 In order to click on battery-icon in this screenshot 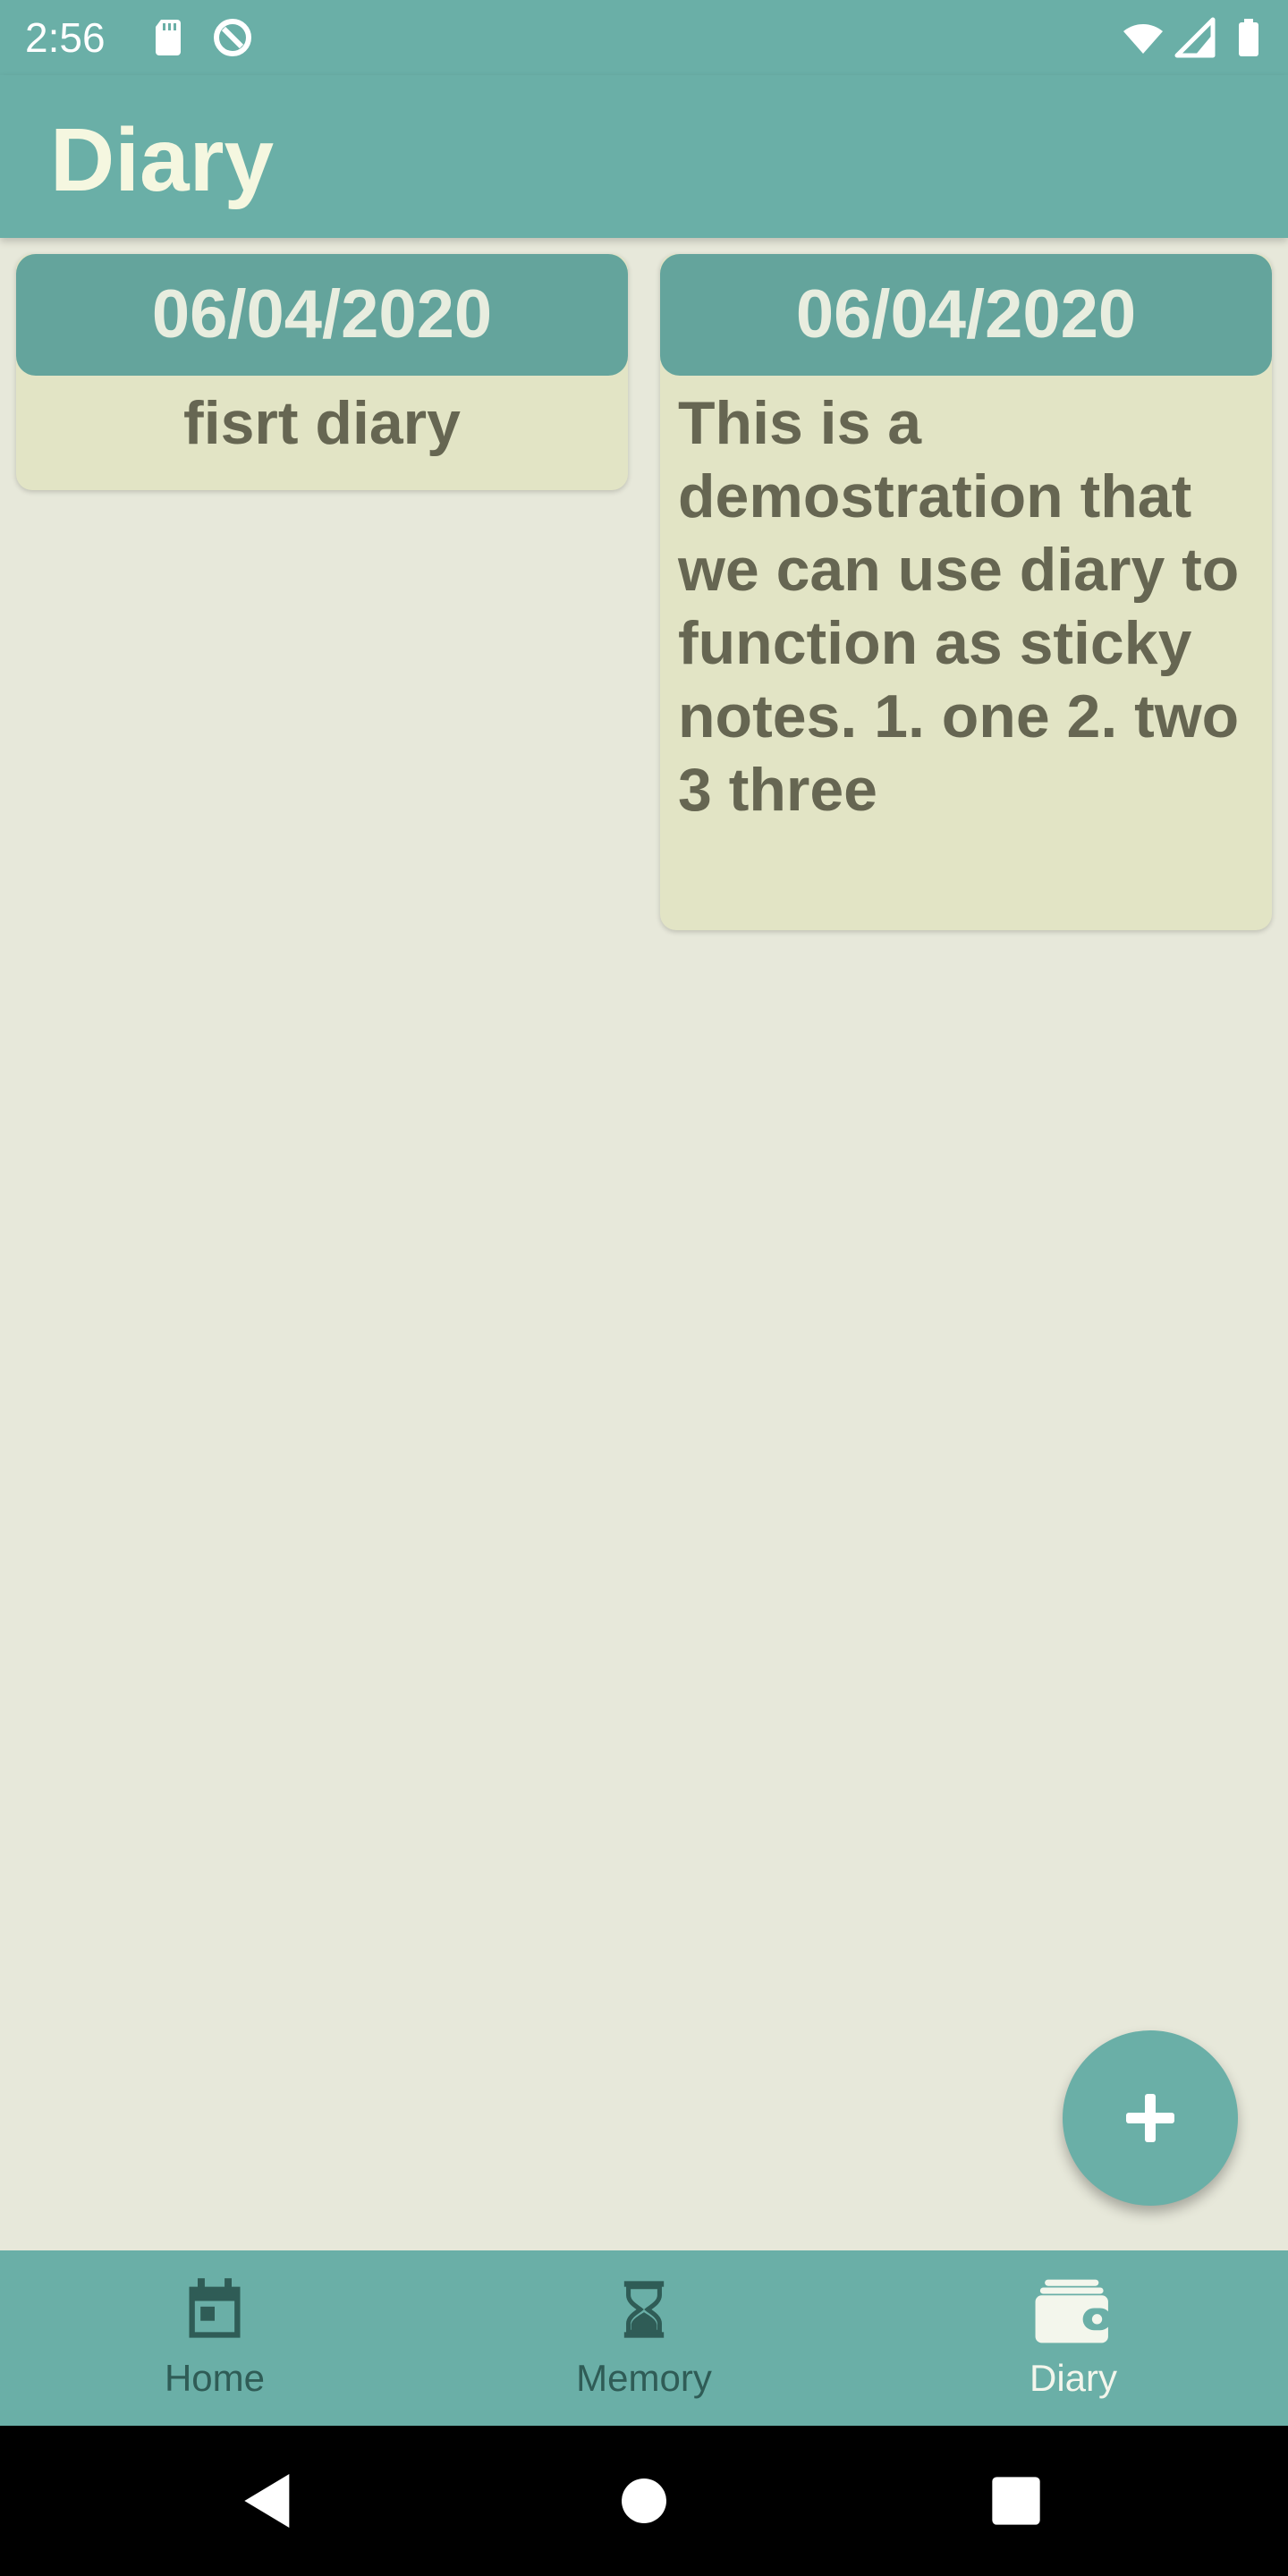, I will do `click(1248, 37)`.